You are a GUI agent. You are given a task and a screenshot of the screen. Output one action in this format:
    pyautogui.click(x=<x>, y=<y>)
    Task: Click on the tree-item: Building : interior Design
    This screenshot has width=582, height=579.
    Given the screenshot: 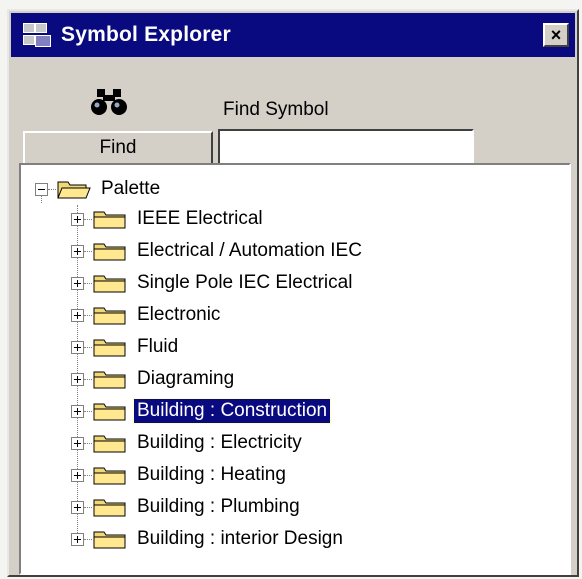 What is the action you would take?
    pyautogui.click(x=208, y=539)
    